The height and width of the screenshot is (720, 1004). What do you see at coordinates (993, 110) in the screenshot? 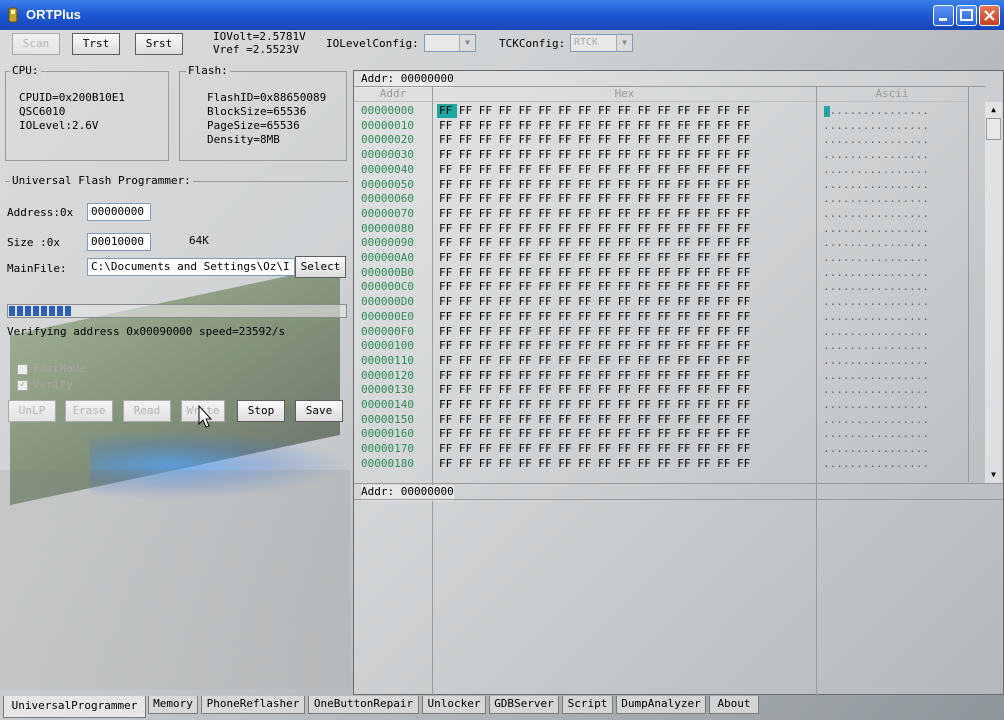
I see `scroll-up-icon: ▲` at bounding box center [993, 110].